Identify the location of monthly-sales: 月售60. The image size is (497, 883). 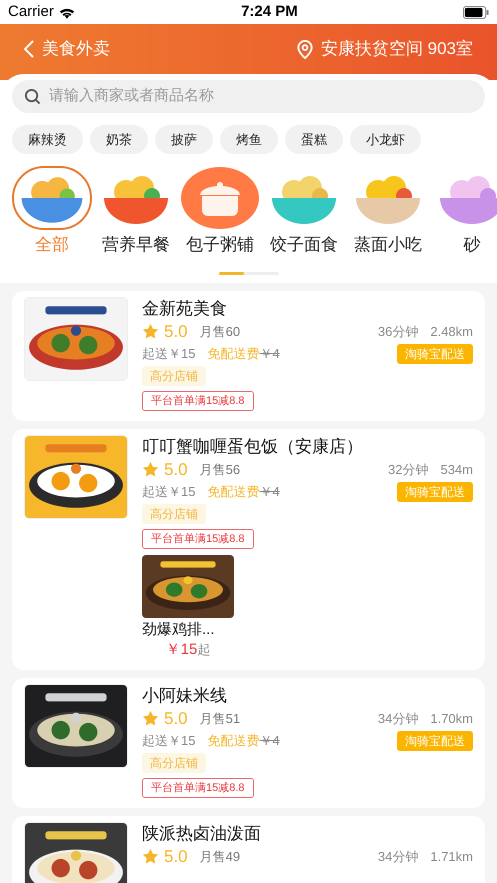
(220, 331).